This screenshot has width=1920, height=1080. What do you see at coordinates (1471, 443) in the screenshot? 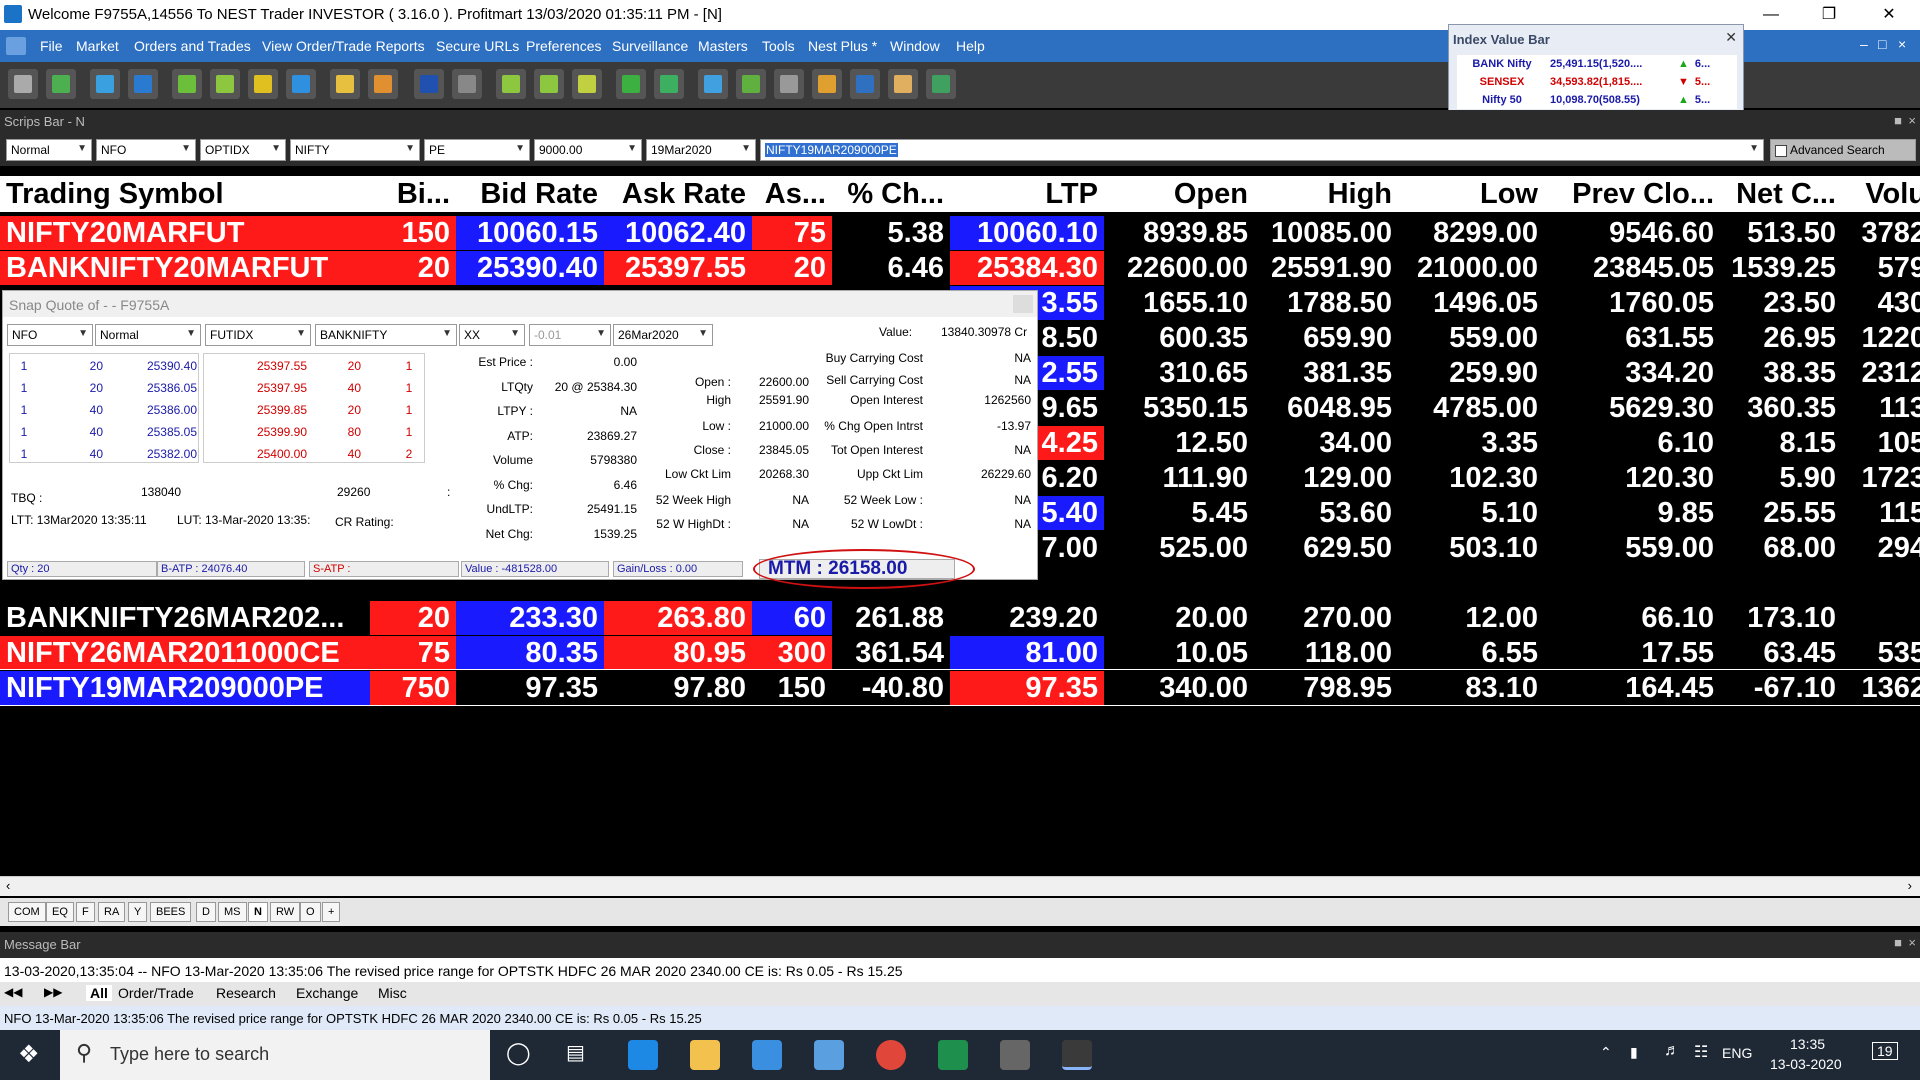
I see `market-watch-cell: 3.35` at bounding box center [1471, 443].